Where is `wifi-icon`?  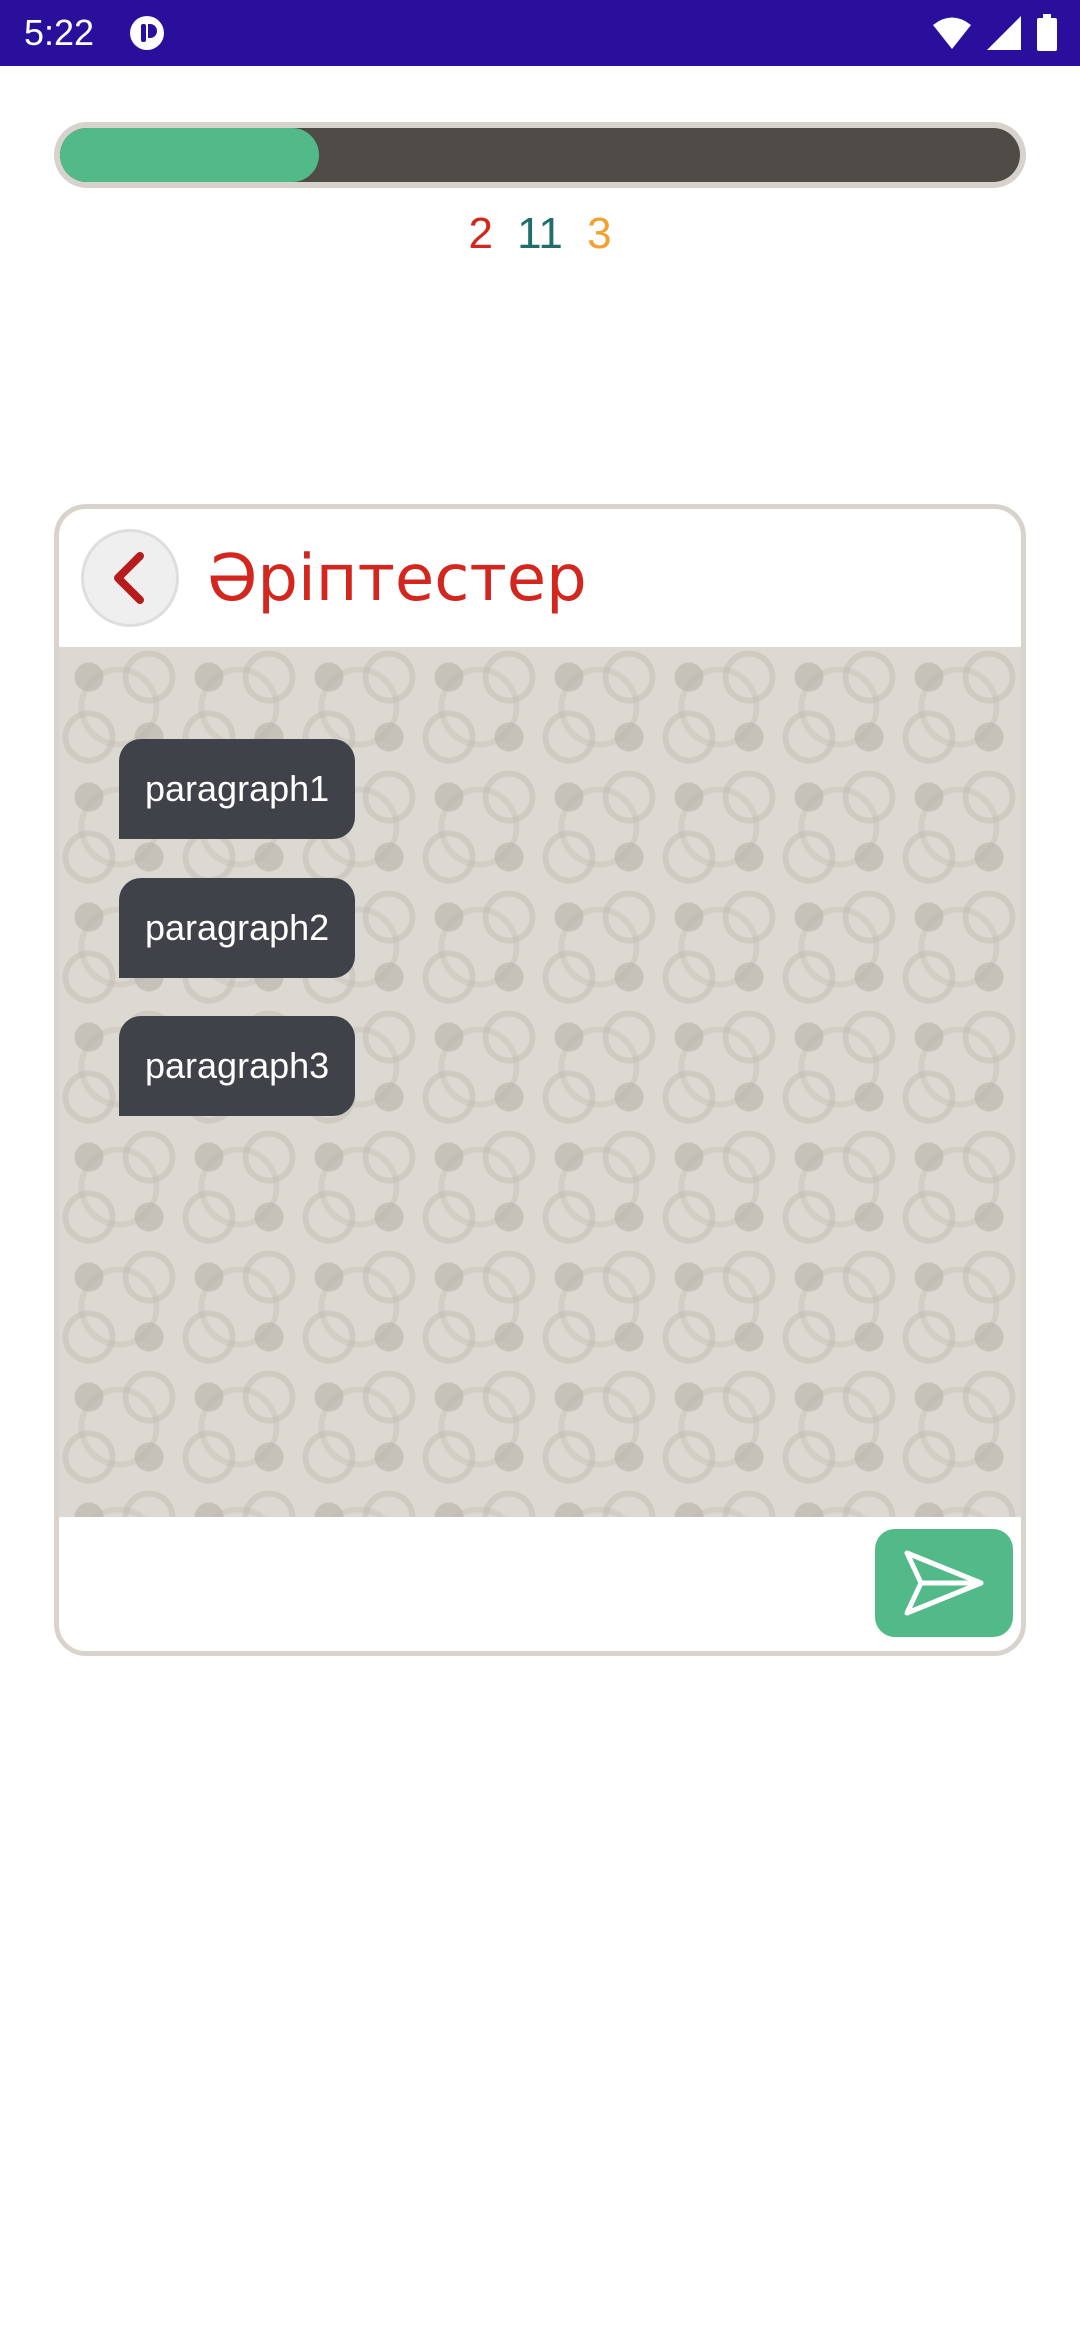 wifi-icon is located at coordinates (952, 33).